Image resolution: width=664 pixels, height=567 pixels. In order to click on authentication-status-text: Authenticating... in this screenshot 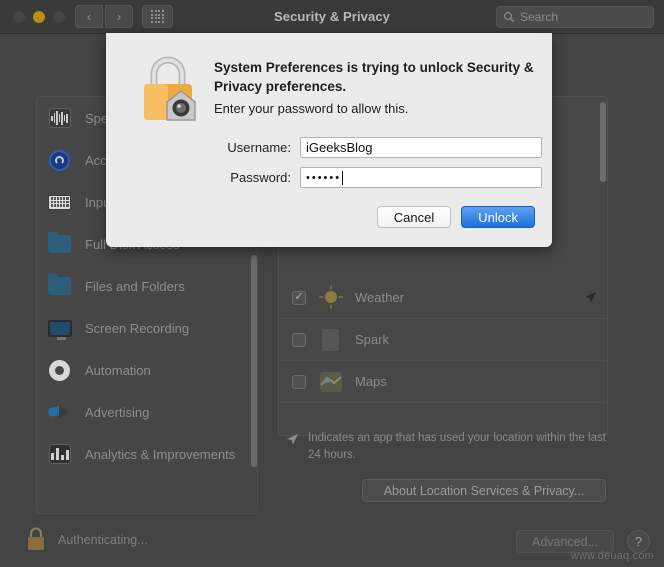, I will do `click(103, 540)`.